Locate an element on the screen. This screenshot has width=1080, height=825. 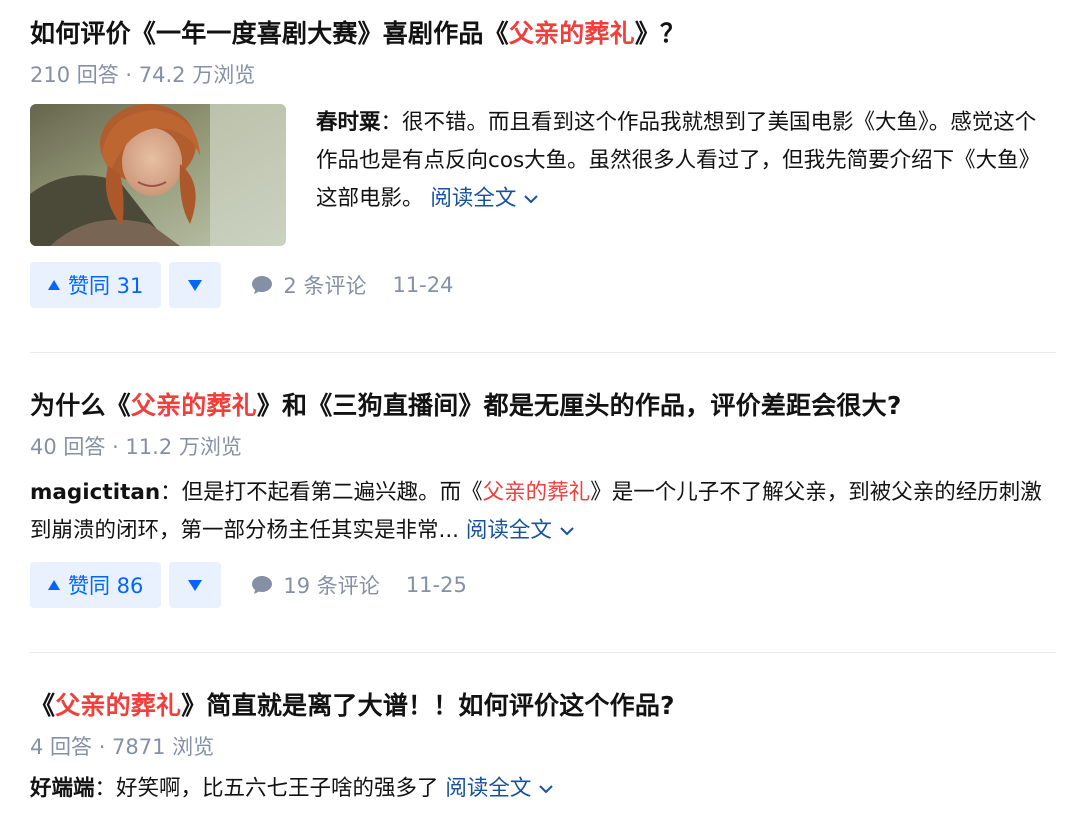
upvote-button: 赞同 31 is located at coordinates (96, 285).